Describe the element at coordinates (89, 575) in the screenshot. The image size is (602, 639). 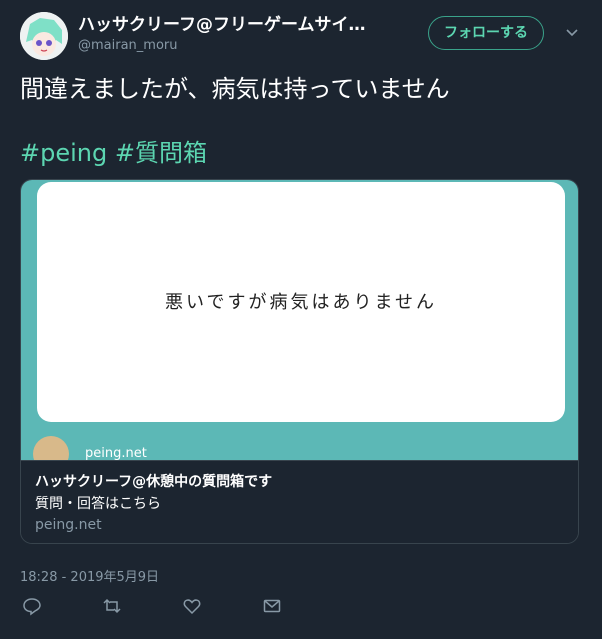
I see `timestamp: 18:28 - 2019年5月9日` at that location.